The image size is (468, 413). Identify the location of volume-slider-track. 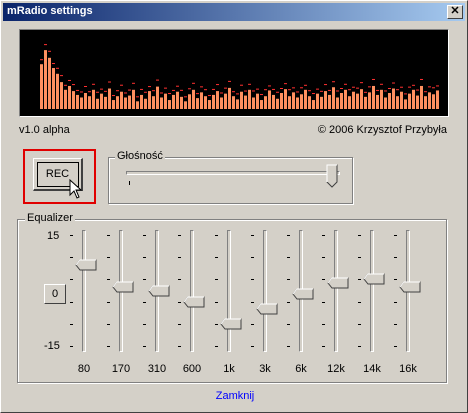
(233, 173).